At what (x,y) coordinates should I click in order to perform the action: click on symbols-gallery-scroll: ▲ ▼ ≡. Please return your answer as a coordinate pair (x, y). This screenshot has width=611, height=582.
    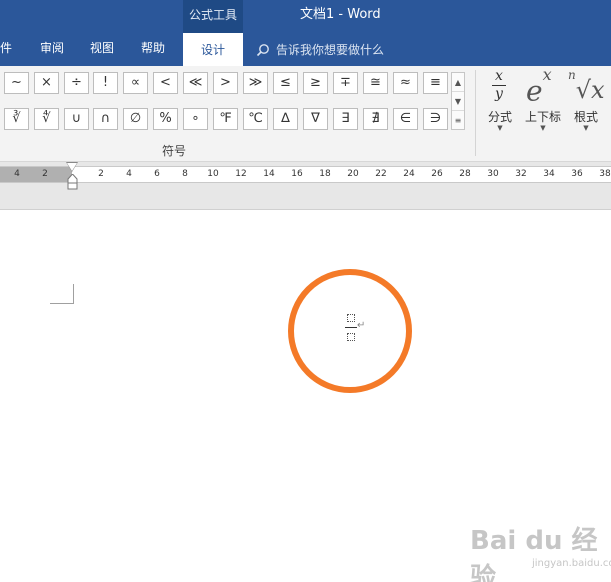
    Looking at the image, I should click on (458, 101).